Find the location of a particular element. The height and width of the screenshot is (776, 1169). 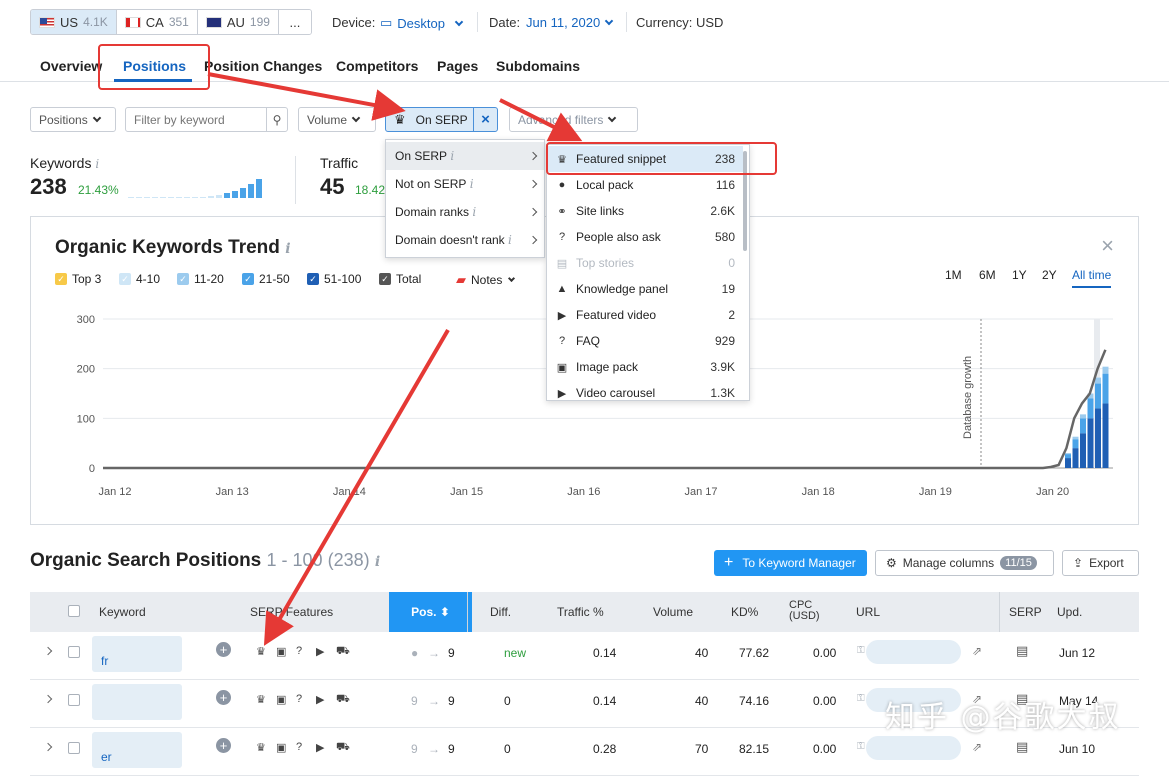

serp-feature-item: ▣ Image pack 3.9K is located at coordinates (645, 367).